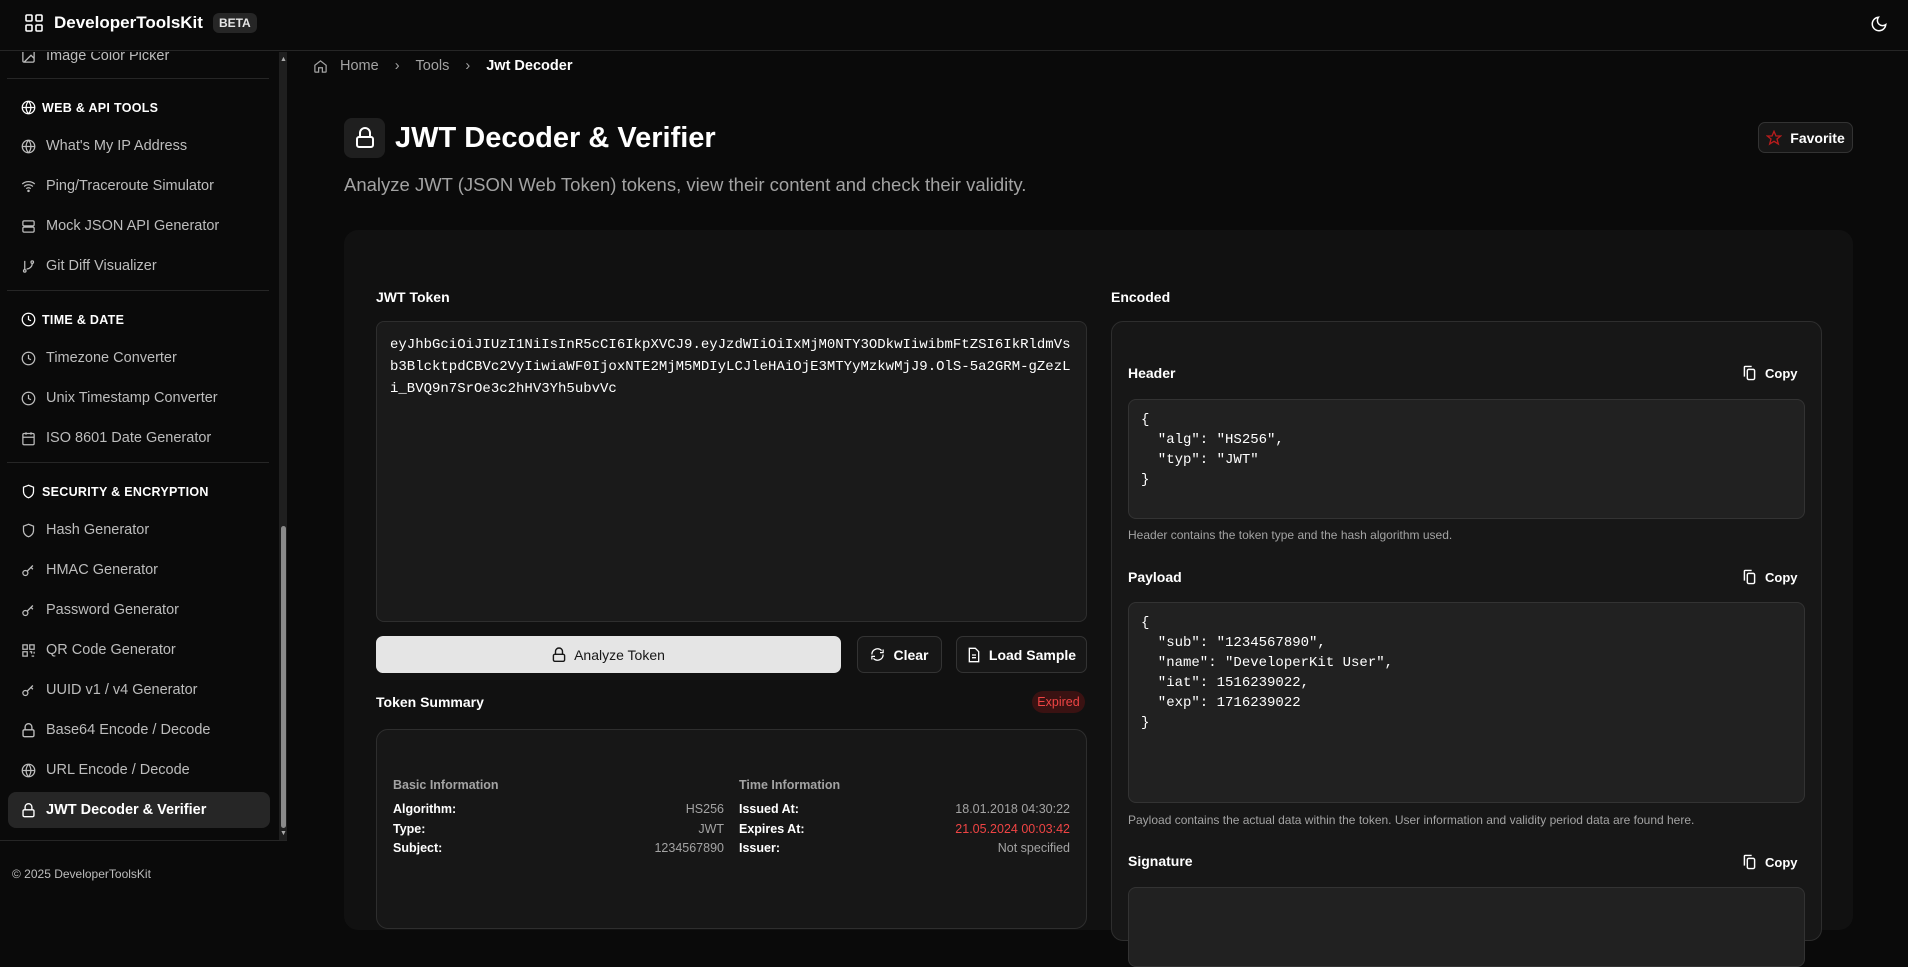 The image size is (1908, 967). Describe the element at coordinates (112, 610) in the screenshot. I see `sidebar-item-label: Password Generator` at that location.